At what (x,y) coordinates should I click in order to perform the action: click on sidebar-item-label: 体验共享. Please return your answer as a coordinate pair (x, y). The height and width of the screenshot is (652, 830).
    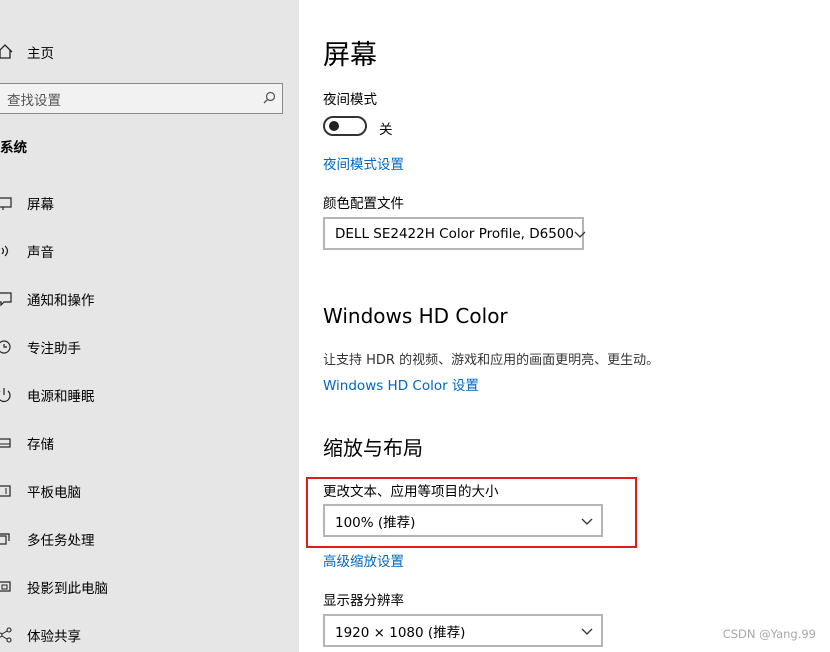
    Looking at the image, I should click on (54, 637).